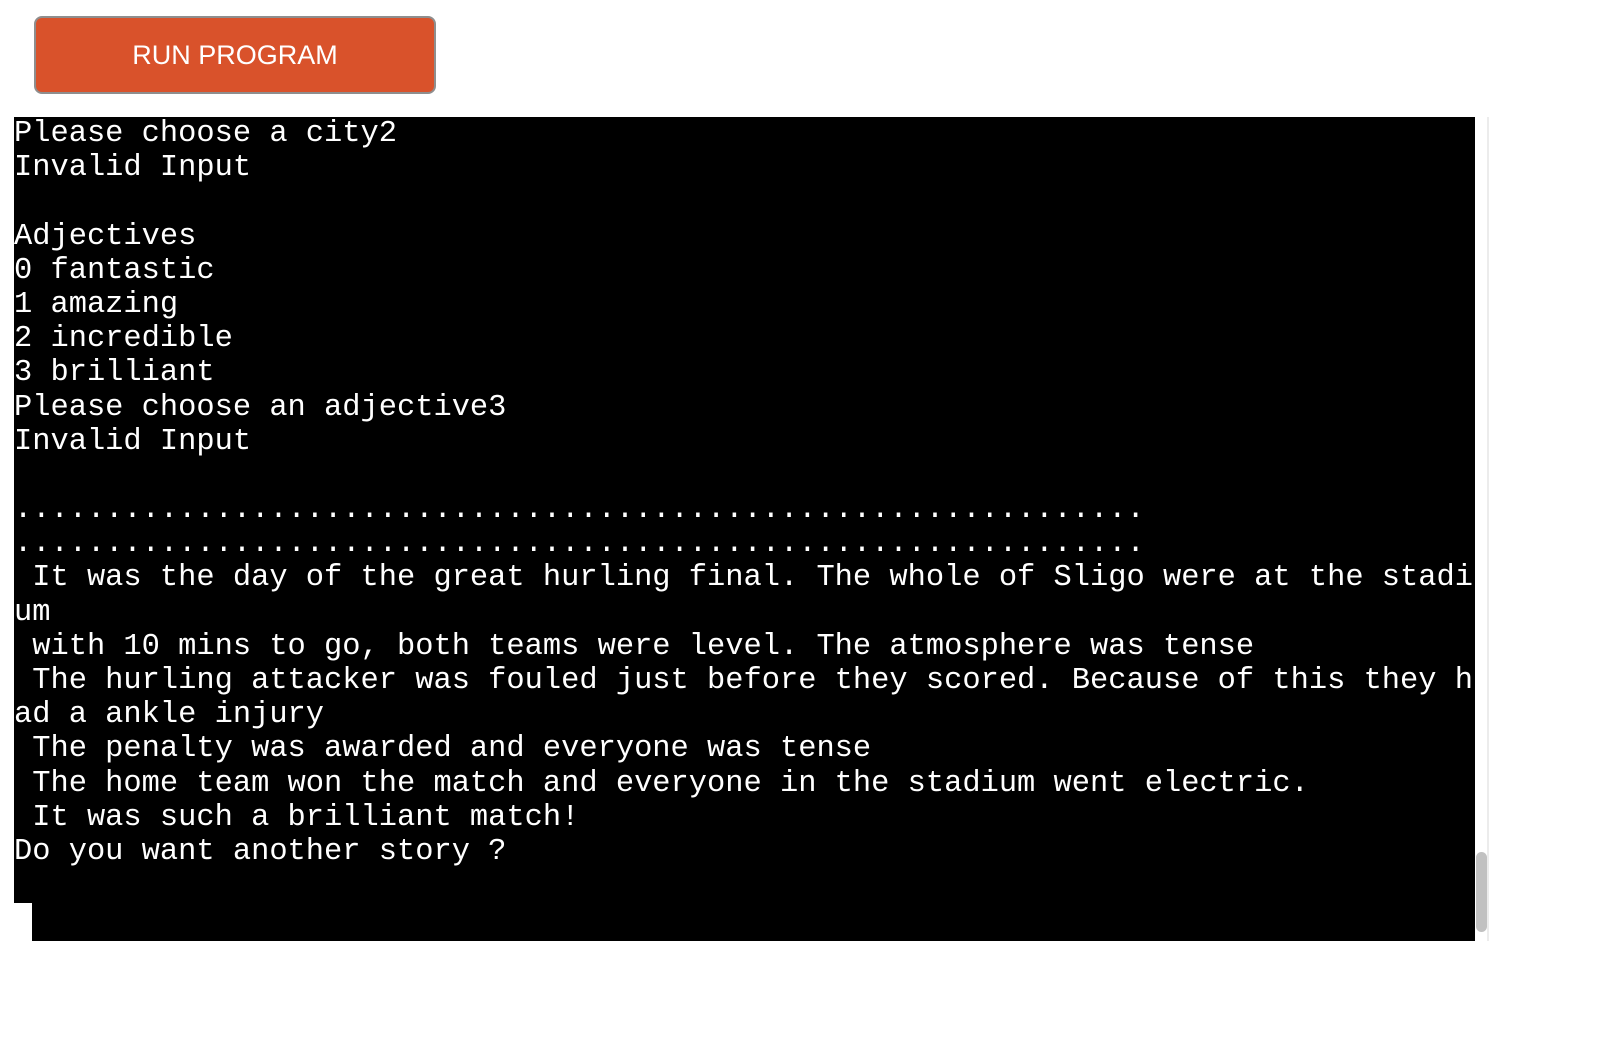 The width and height of the screenshot is (1610, 1046). What do you see at coordinates (260, 407) in the screenshot?
I see `terminal-line: Please choose an adjective3` at bounding box center [260, 407].